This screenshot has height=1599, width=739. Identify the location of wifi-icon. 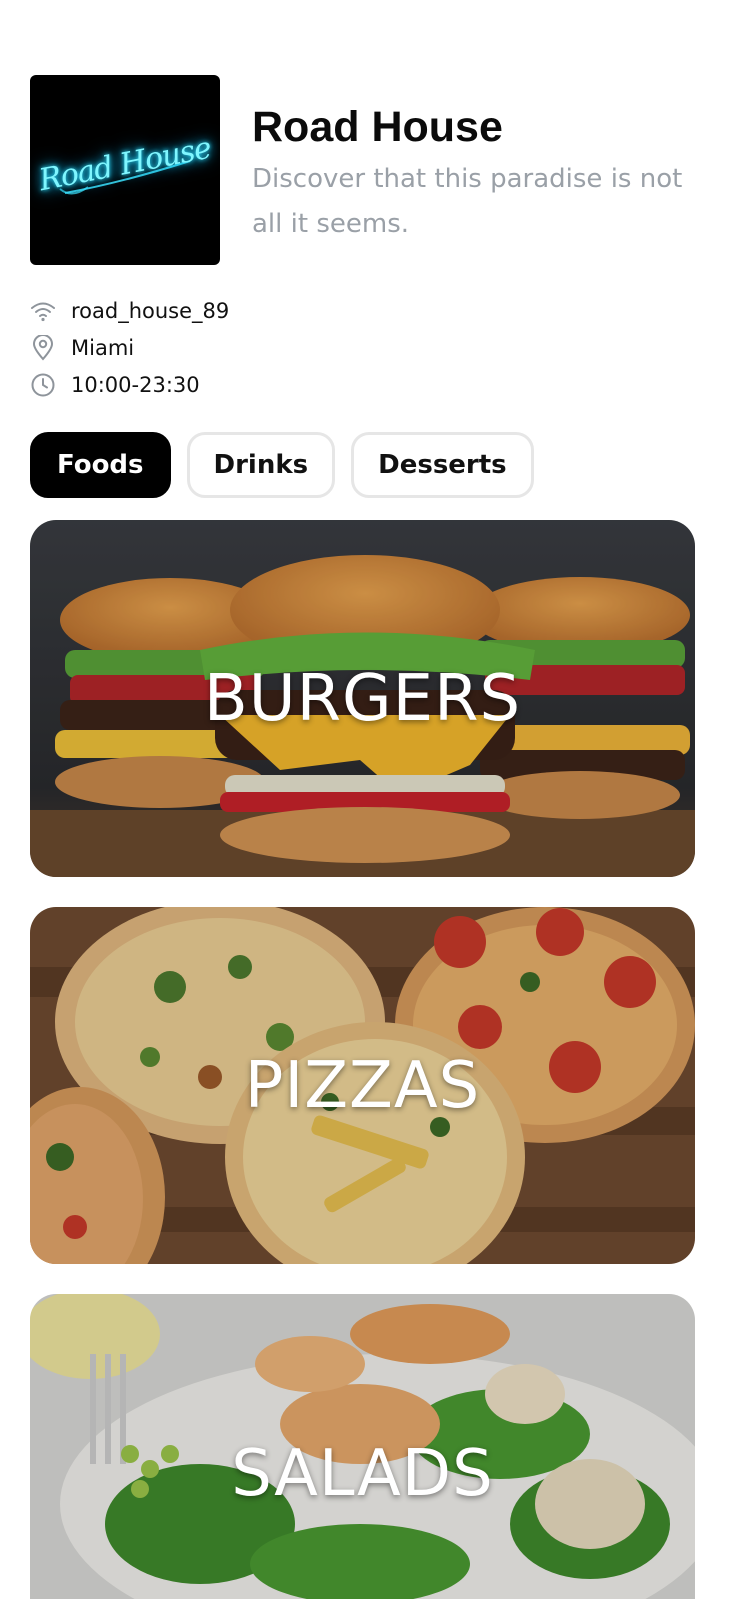
(43, 311).